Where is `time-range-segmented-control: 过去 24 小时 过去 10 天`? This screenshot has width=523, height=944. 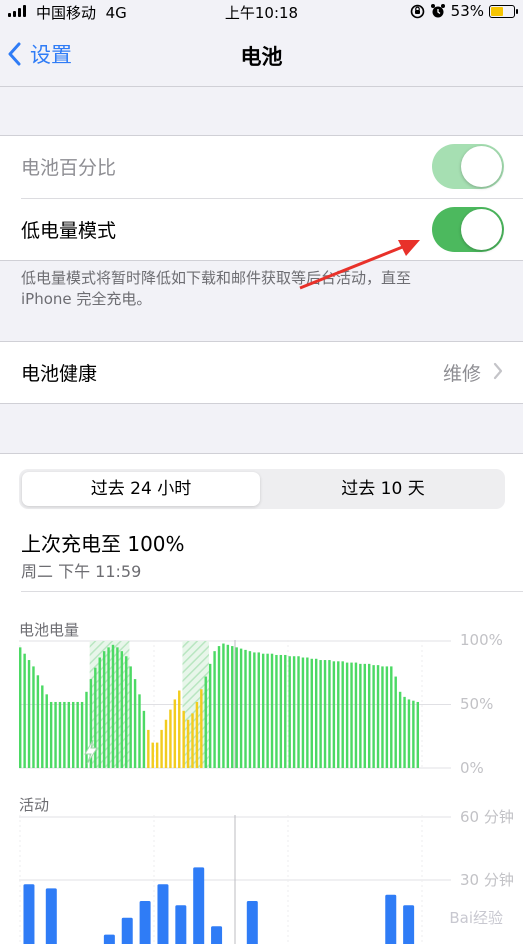 time-range-segmented-control: 过去 24 小时 过去 10 天 is located at coordinates (262, 489).